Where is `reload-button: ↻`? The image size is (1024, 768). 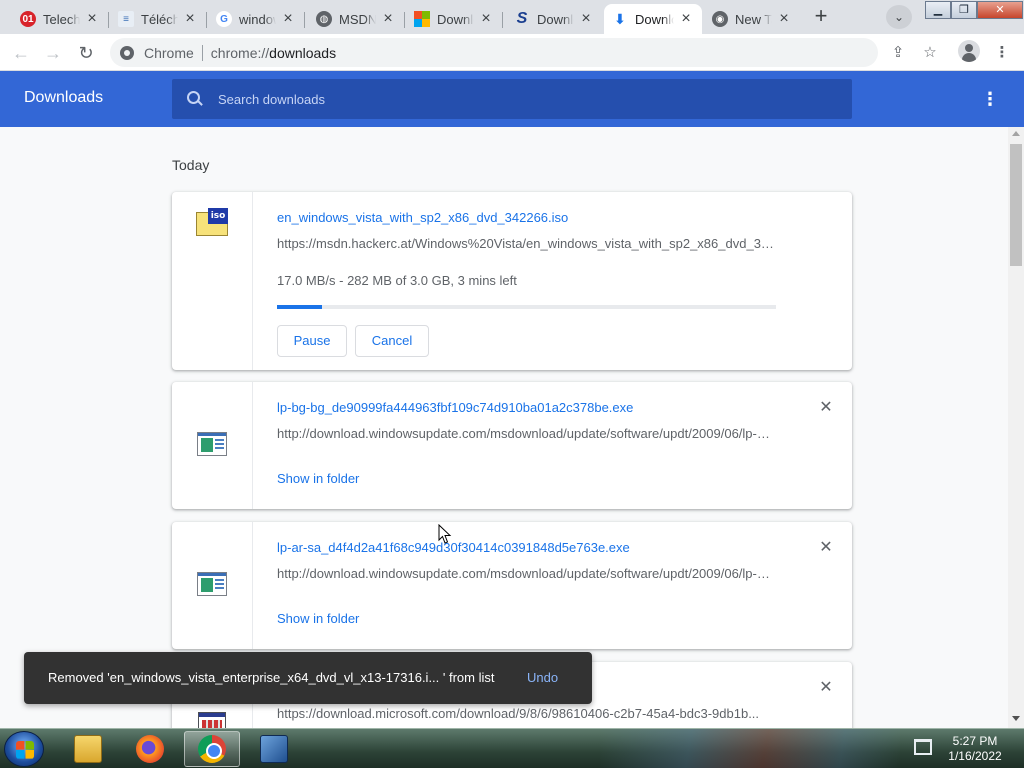
reload-button: ↻ is located at coordinates (86, 53).